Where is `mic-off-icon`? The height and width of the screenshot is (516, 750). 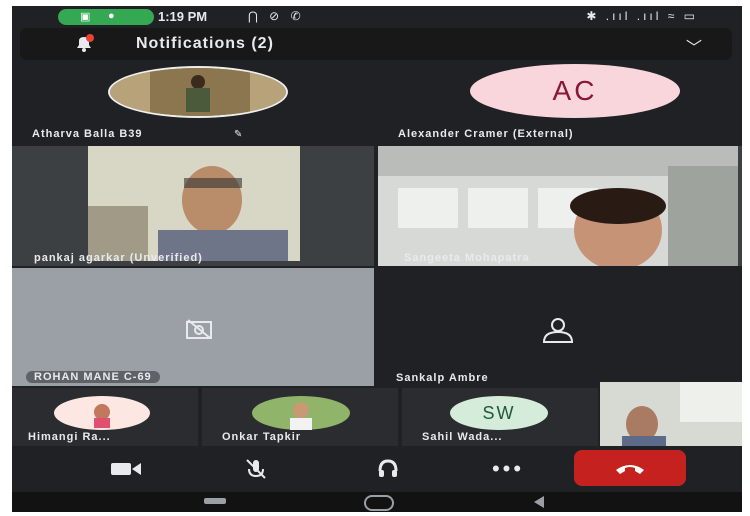 mic-off-icon is located at coordinates (256, 469).